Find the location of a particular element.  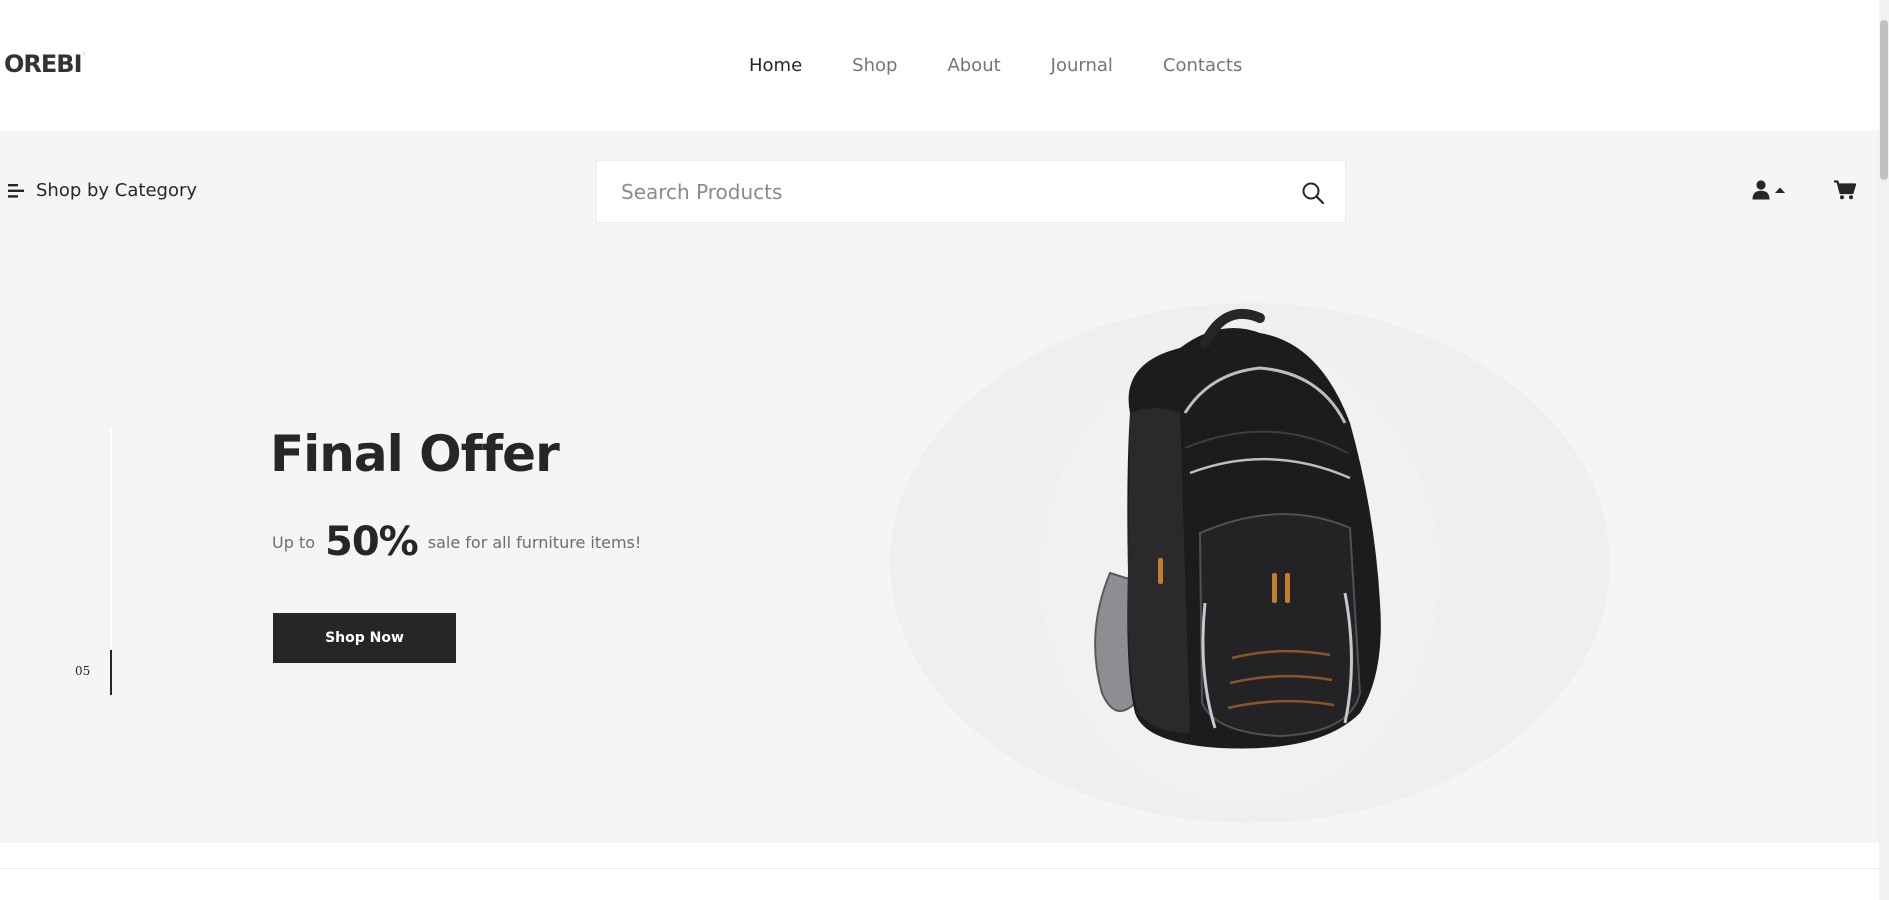

shop-now-button: Shop Now is located at coordinates (364, 638).